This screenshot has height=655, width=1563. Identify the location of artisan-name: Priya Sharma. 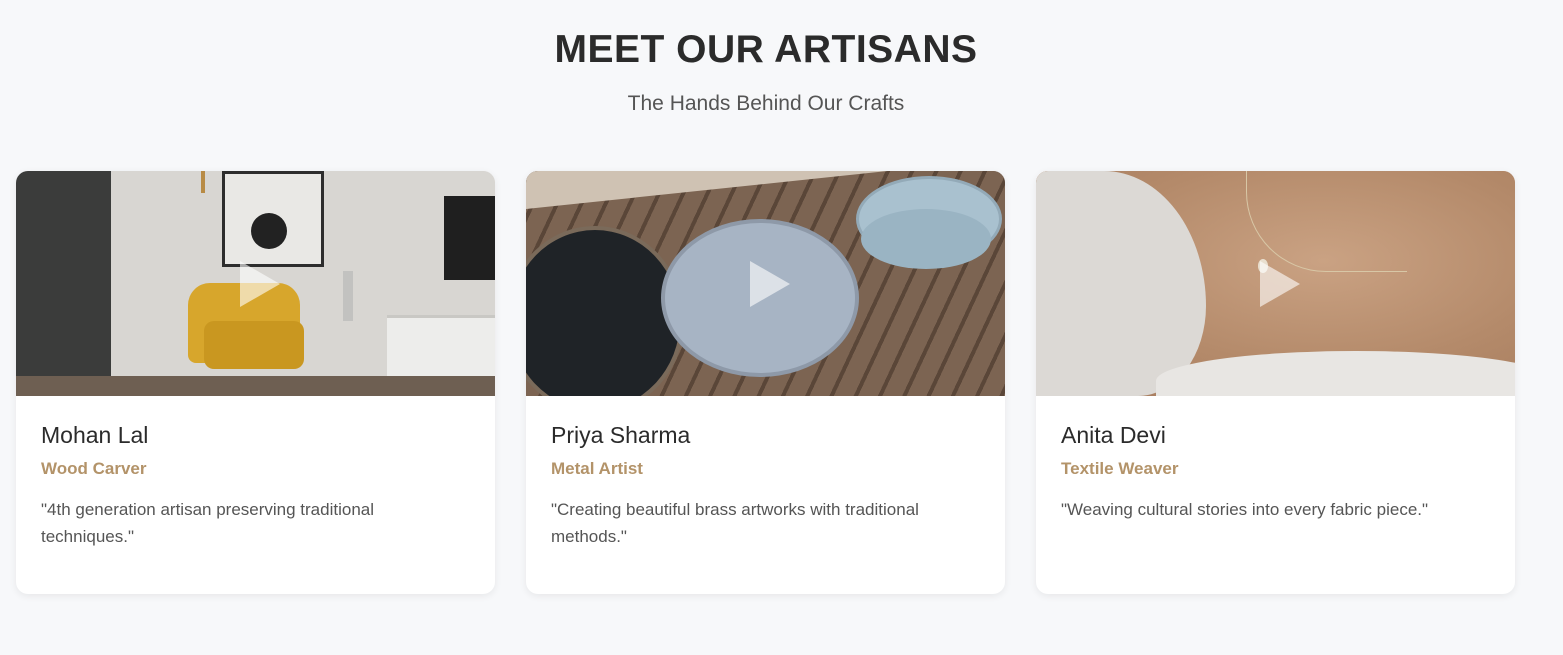
(621, 435).